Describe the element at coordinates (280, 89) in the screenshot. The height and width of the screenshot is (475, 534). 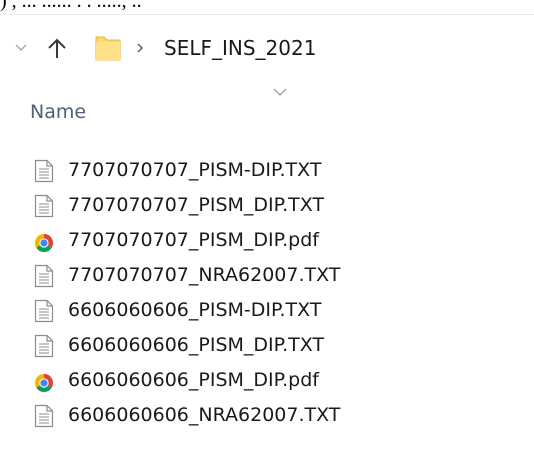
I see `sort-chevron-icon` at that location.